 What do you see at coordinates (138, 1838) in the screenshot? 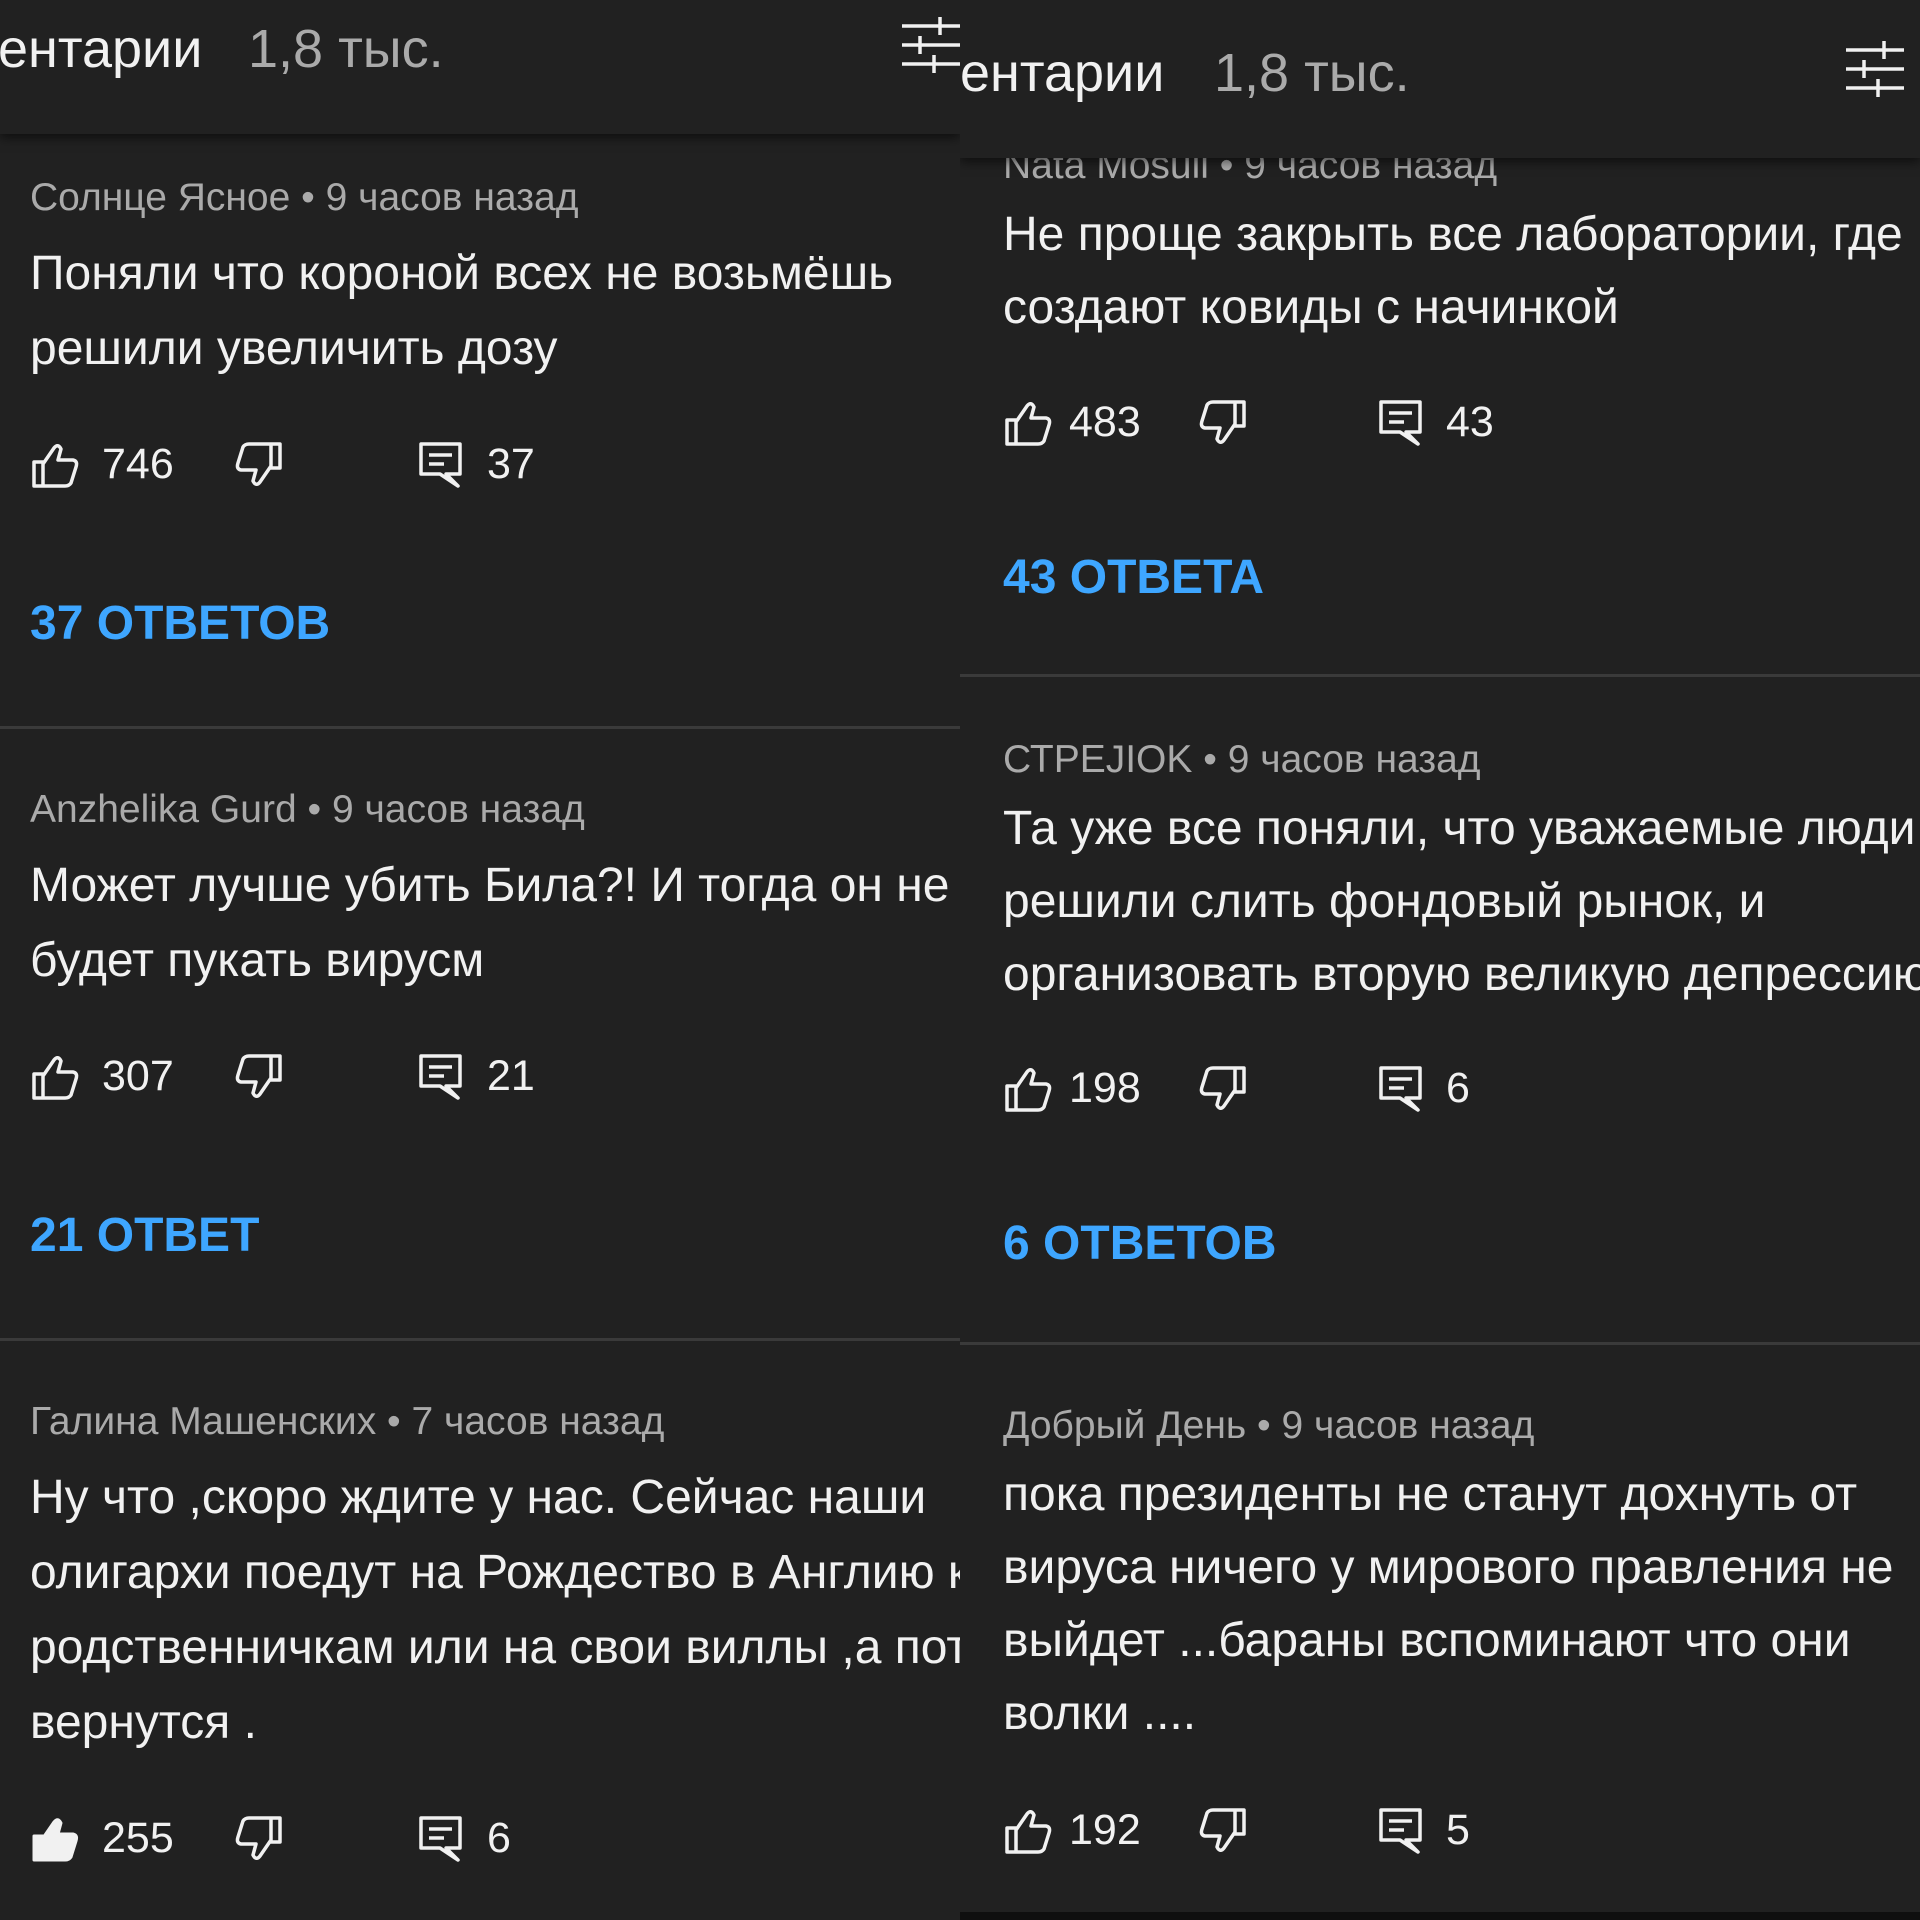
I see `like-count: 255` at bounding box center [138, 1838].